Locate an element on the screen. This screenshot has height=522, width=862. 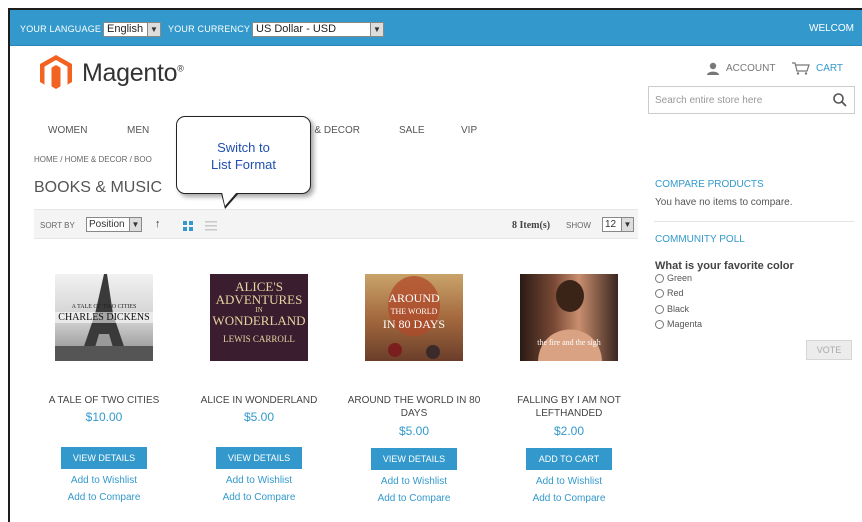
nav-item-men: MEN is located at coordinates (138, 130).